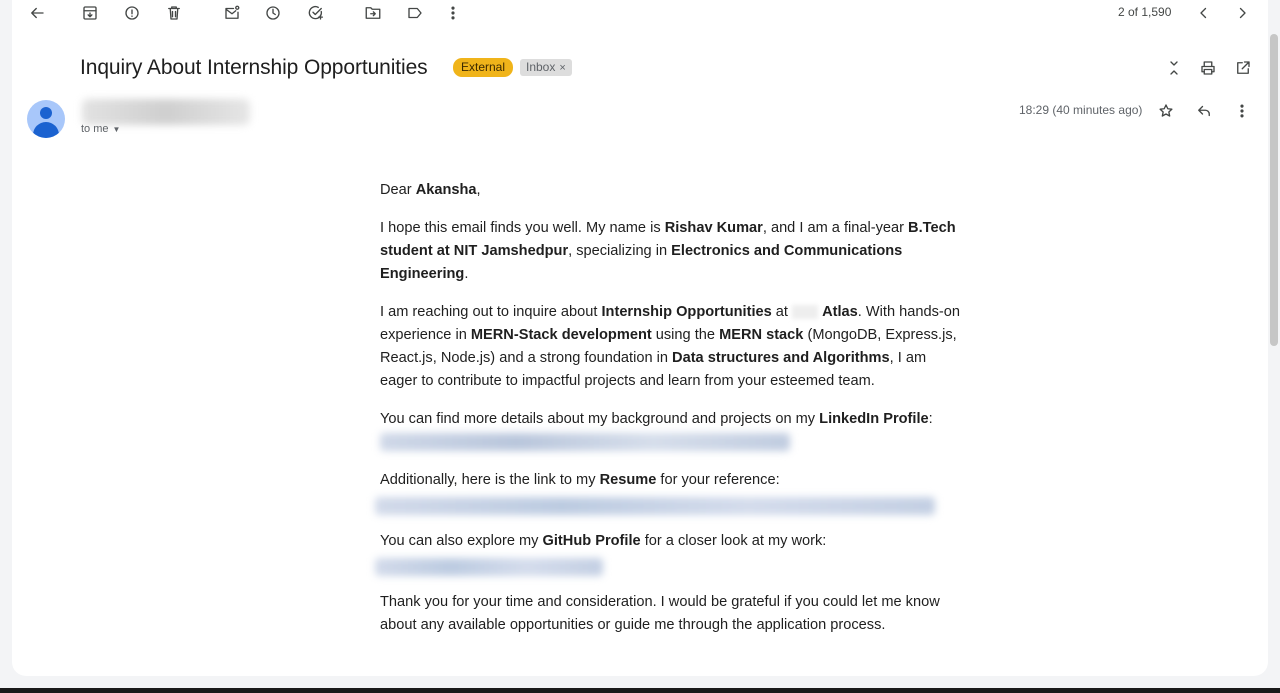 The height and width of the screenshot is (693, 1280). What do you see at coordinates (655, 506) in the screenshot?
I see `resume-link-redacted` at bounding box center [655, 506].